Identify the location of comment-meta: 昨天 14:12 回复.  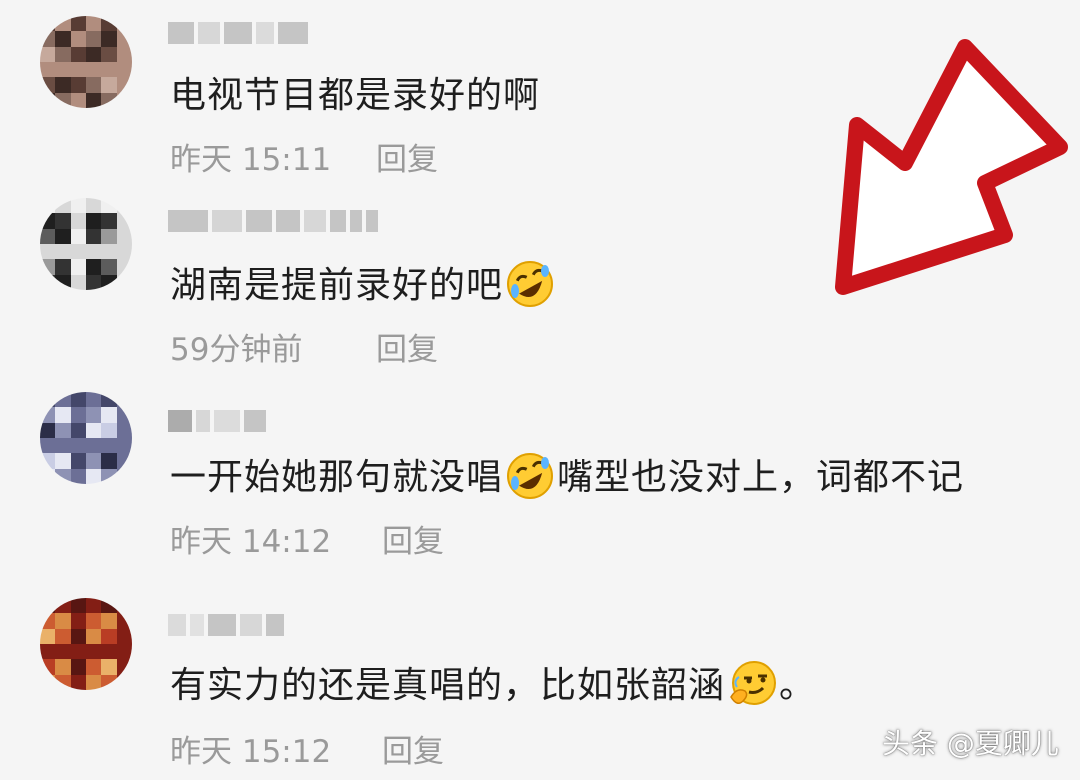
(307, 542).